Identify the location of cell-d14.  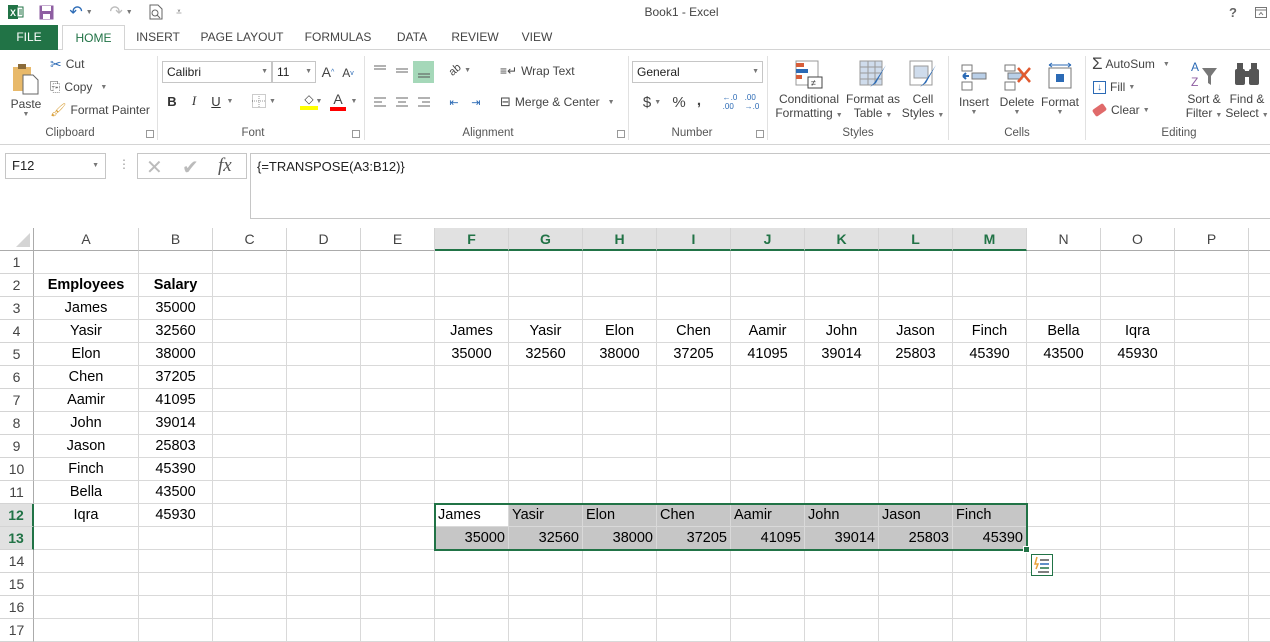
(324, 561).